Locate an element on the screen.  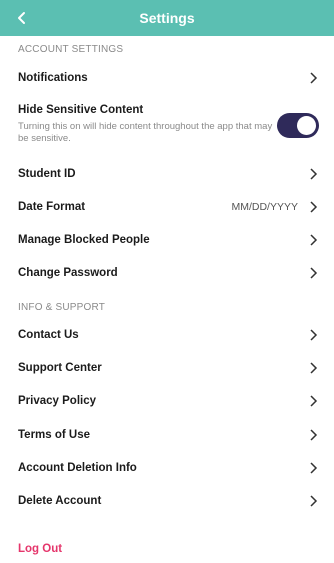
terms-of-use-label: Terms of Use is located at coordinates (54, 434).